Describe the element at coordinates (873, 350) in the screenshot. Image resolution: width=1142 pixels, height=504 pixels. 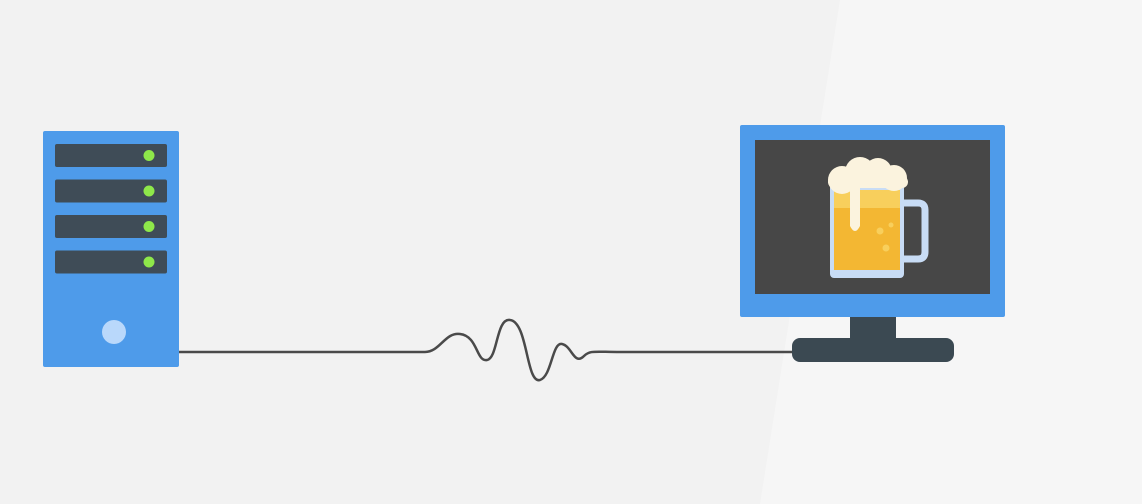
I see `monitor-base` at that location.